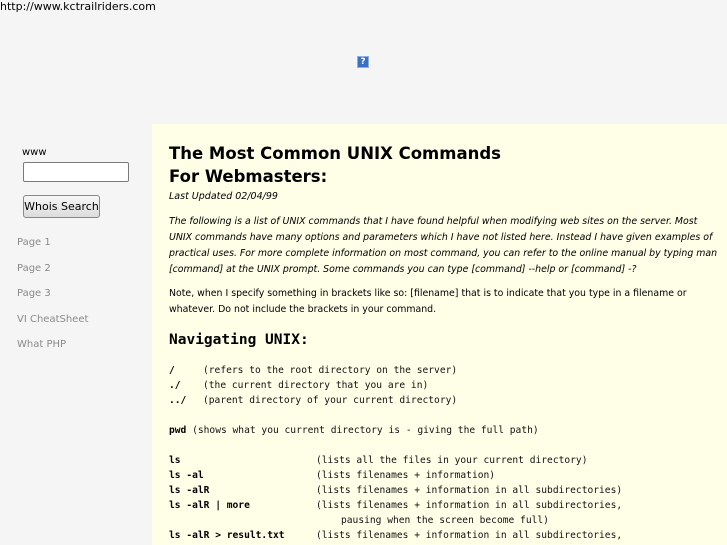  What do you see at coordinates (335, 153) in the screenshot?
I see `page-title-line-1: The Most Common UNIX Commands` at bounding box center [335, 153].